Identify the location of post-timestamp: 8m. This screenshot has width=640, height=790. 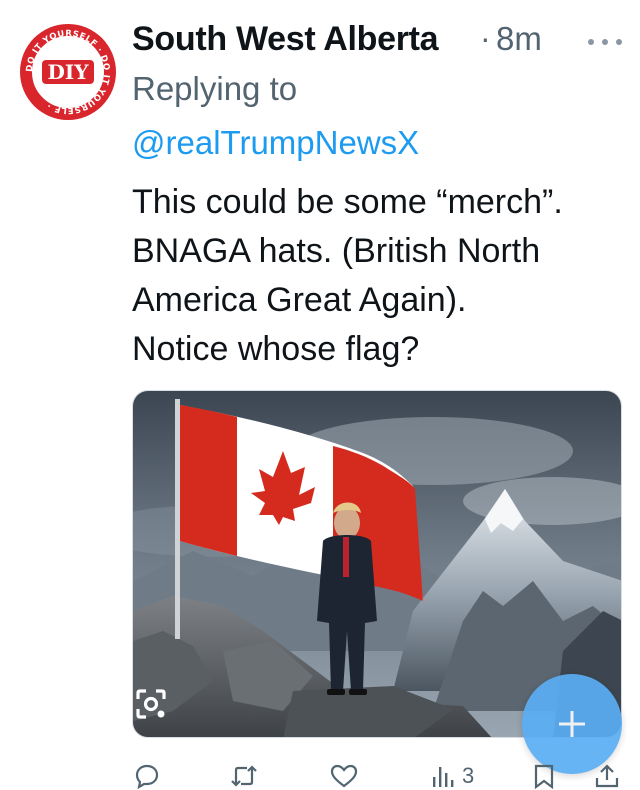
(519, 39).